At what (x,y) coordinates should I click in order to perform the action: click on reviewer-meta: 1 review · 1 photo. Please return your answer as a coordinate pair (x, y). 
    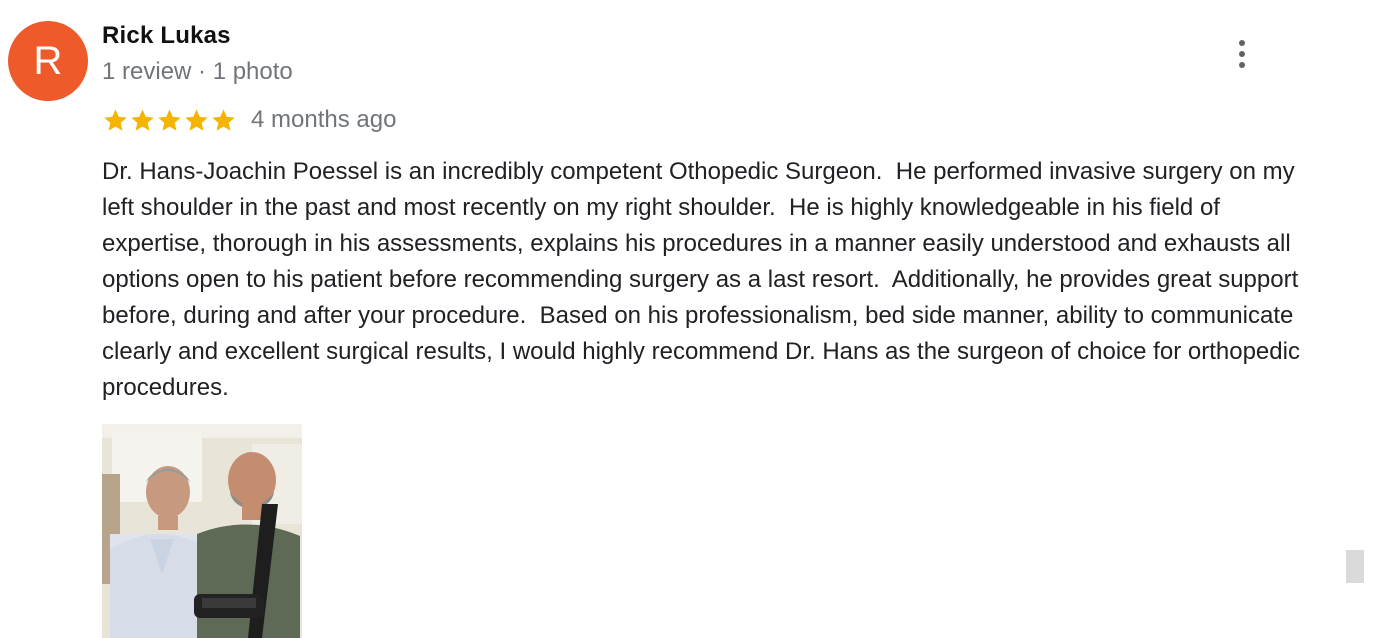
    Looking at the image, I should click on (197, 71).